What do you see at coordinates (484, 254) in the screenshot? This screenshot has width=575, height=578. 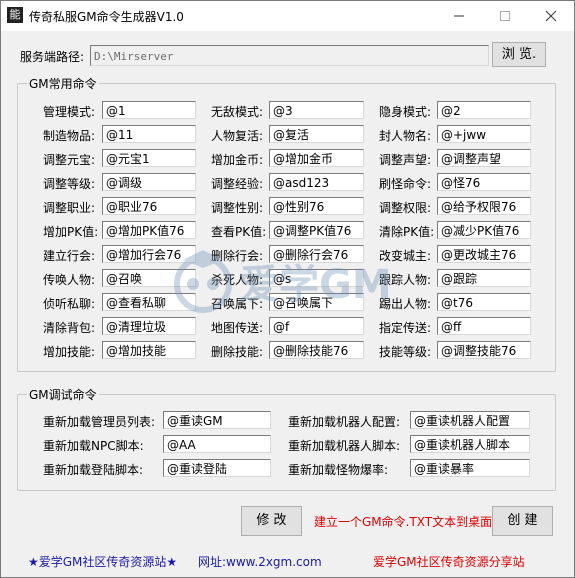 I see `common-command-field: @更改城主76` at bounding box center [484, 254].